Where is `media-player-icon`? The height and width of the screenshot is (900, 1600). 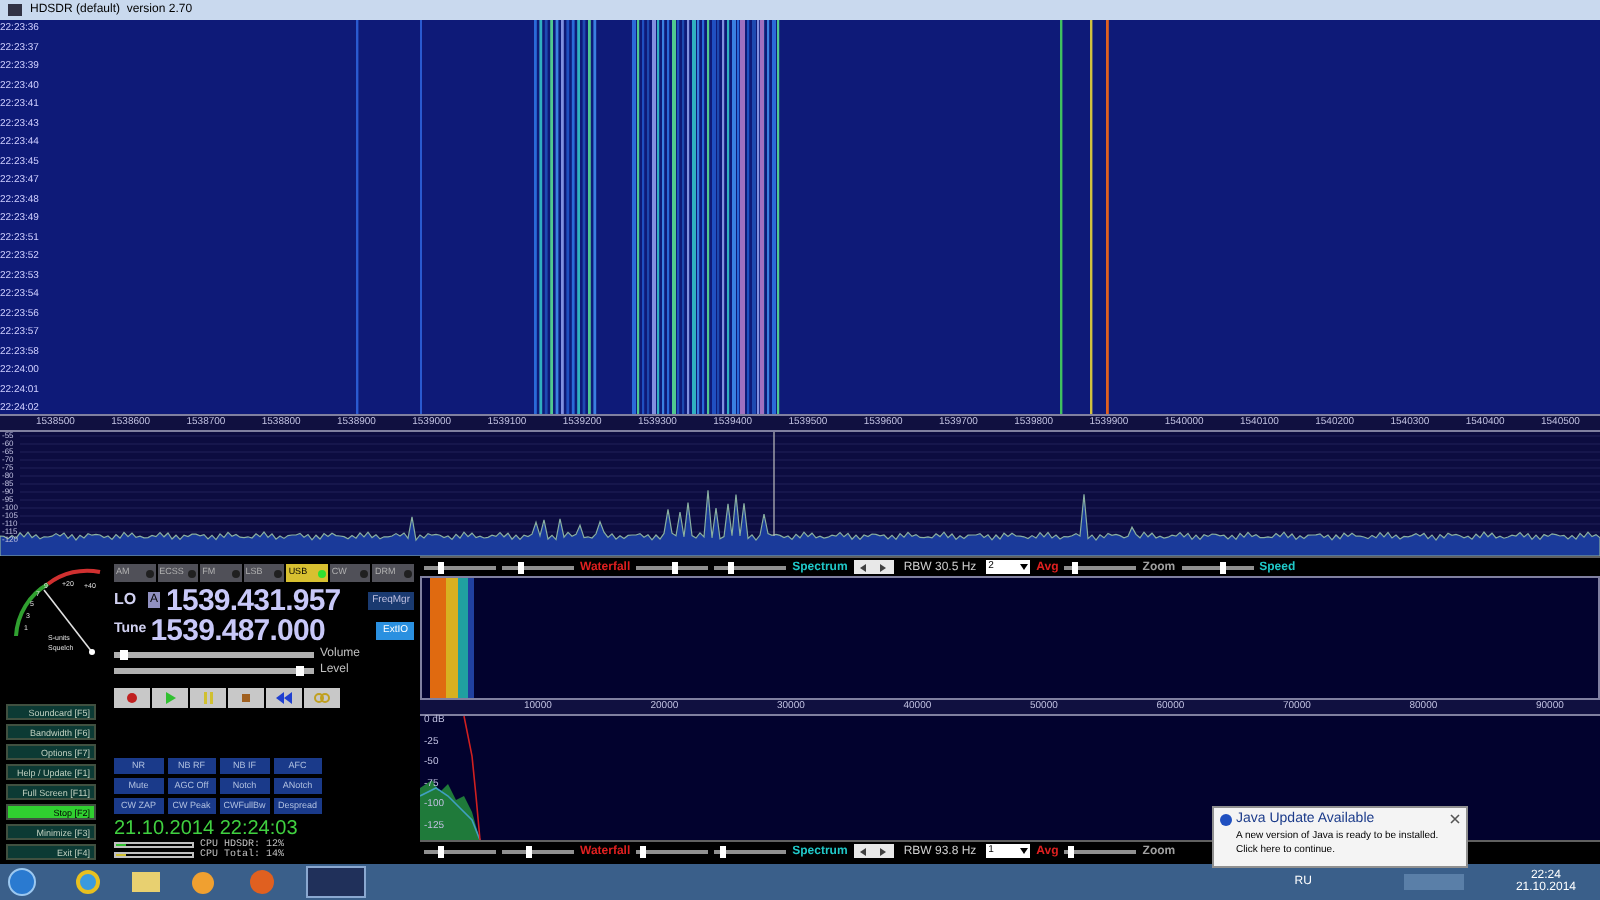 media-player-icon is located at coordinates (203, 882).